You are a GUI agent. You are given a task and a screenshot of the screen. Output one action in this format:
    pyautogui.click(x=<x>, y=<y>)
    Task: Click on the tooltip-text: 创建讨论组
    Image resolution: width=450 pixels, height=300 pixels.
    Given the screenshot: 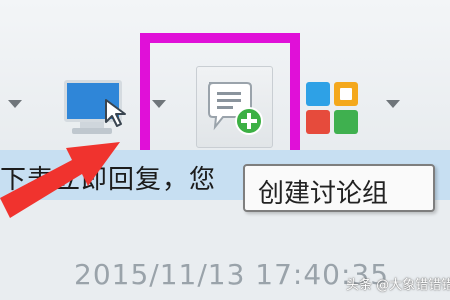 What is the action you would take?
    pyautogui.click(x=323, y=194)
    